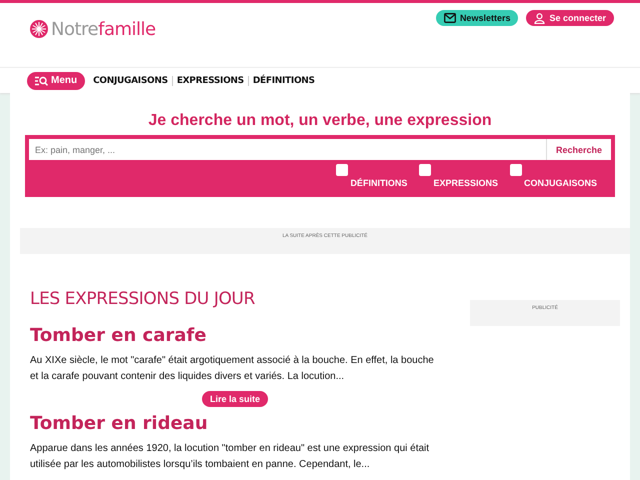 This screenshot has height=480, width=640. What do you see at coordinates (465, 183) in the screenshot?
I see `filter-label: EXPRESSIONS` at bounding box center [465, 183].